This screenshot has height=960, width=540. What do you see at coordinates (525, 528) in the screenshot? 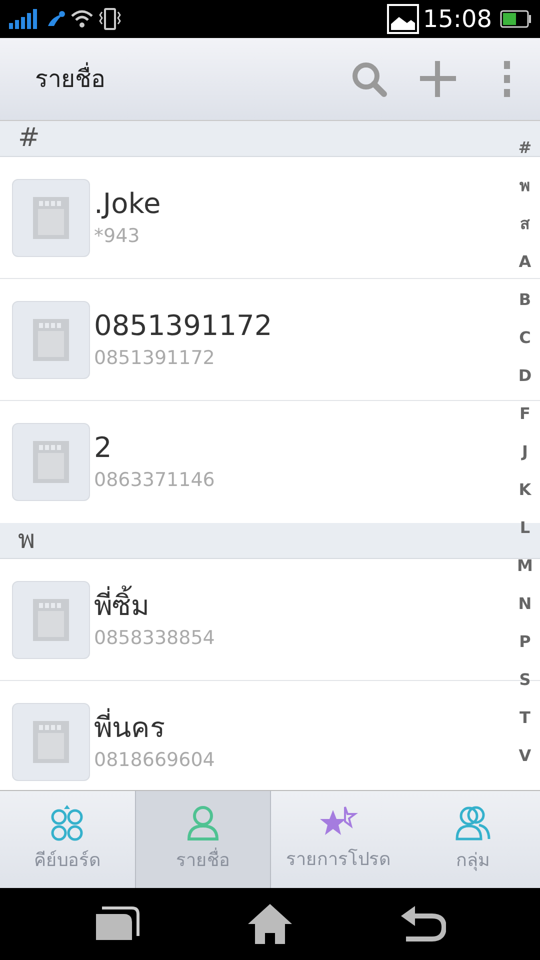
I see `index-letter: L` at bounding box center [525, 528].